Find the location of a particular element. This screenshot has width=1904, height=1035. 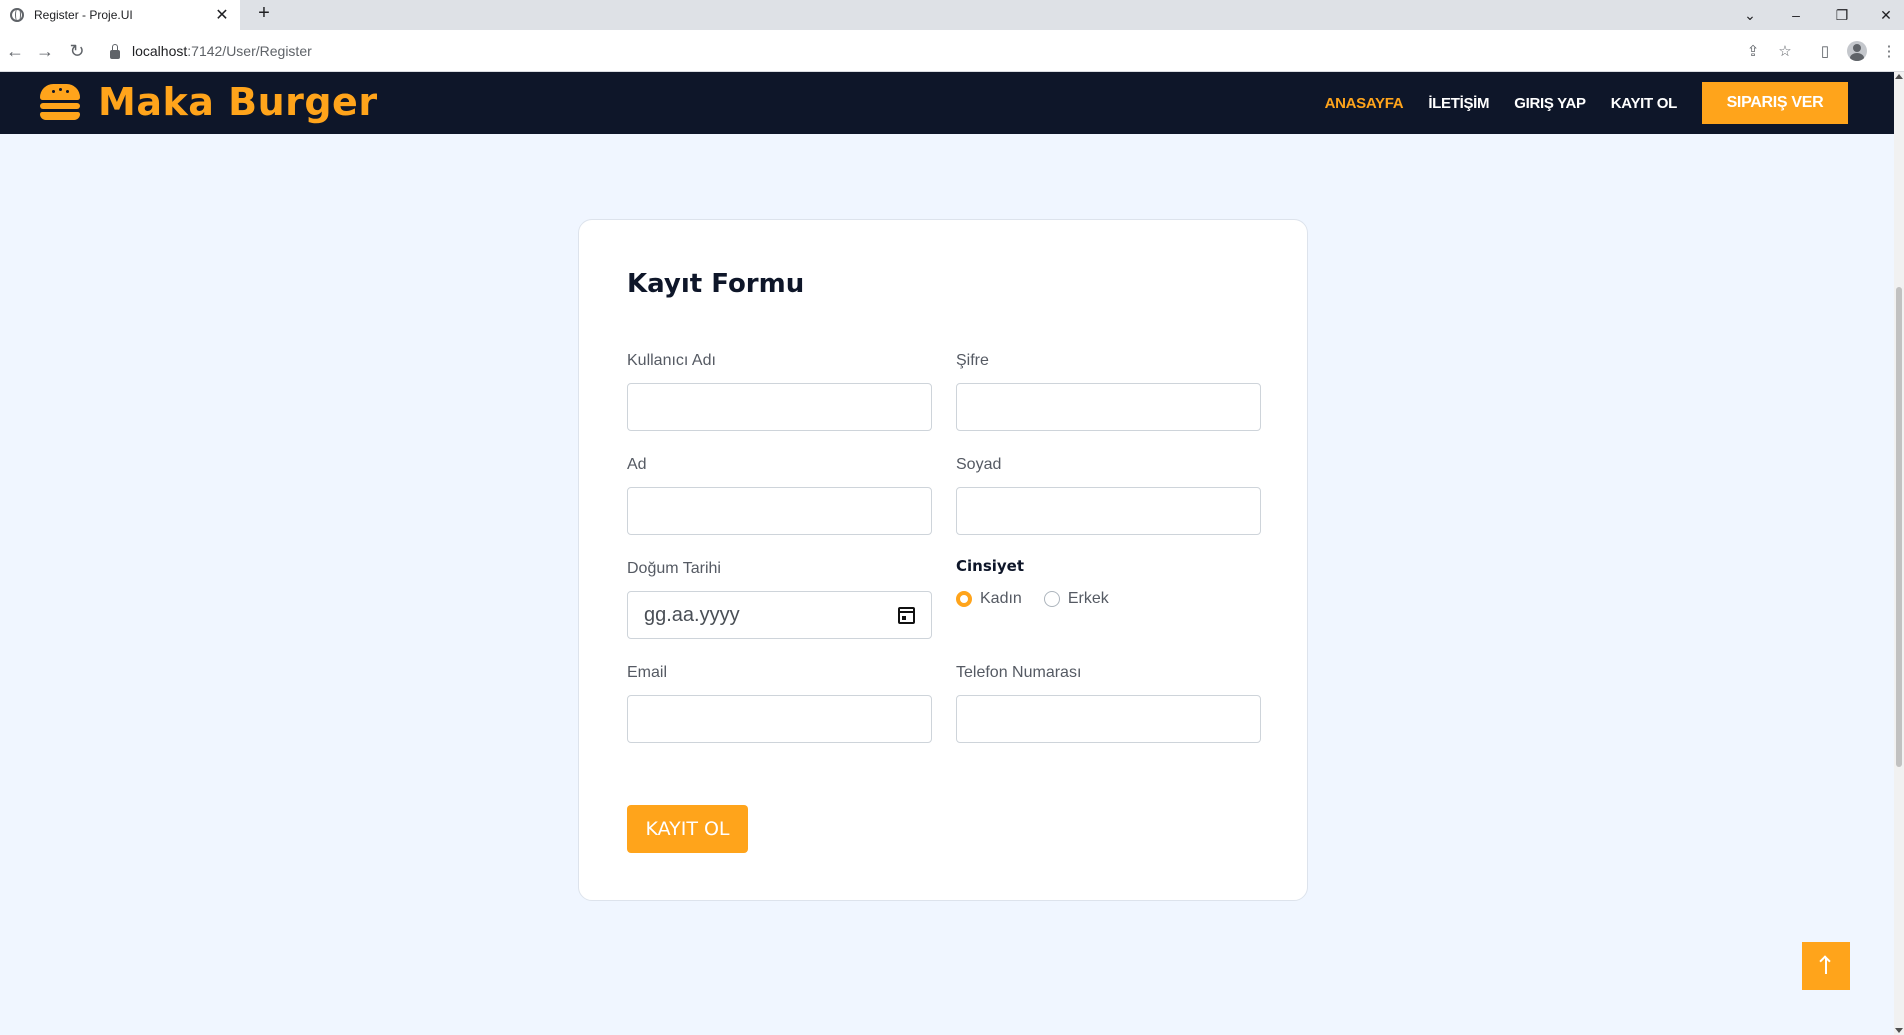

avatar-icon is located at coordinates (1857, 51).